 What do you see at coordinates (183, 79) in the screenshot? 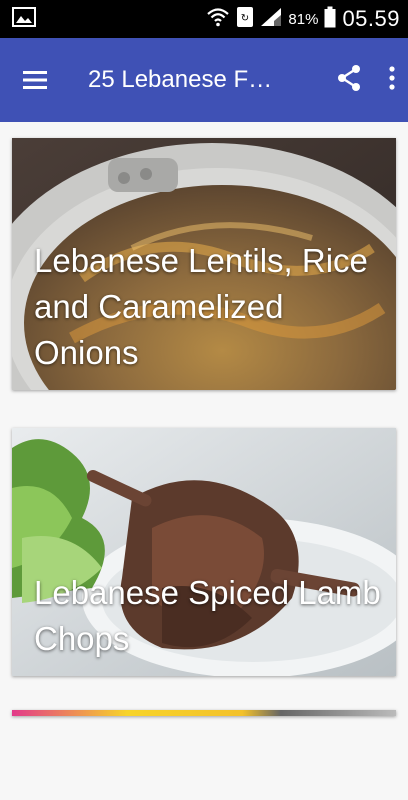
I see `page-title: 25 Lebanese Food Recipes` at bounding box center [183, 79].